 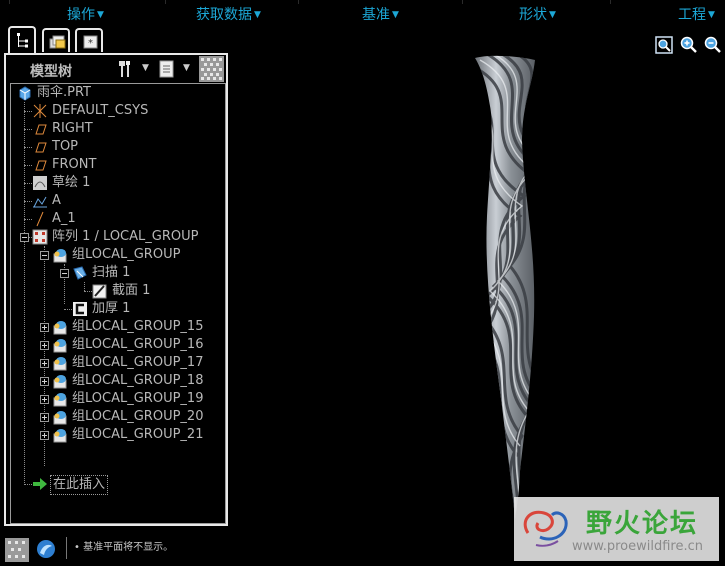 I want to click on menu-bar: 操作 ▼ 获取数据 ▼ 基准 ▼ 形状 ▼ 工程 ▼, so click(x=362, y=13).